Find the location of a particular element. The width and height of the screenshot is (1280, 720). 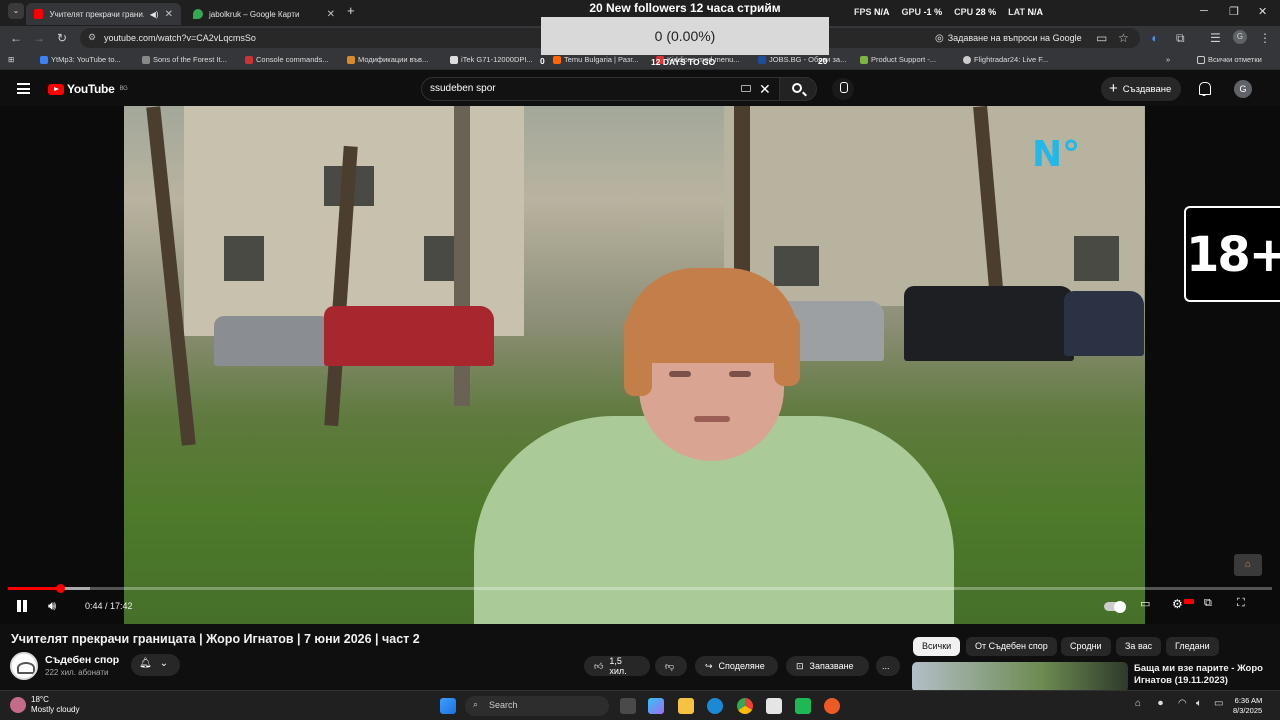

new-tab-icon: + is located at coordinates (351, 10).